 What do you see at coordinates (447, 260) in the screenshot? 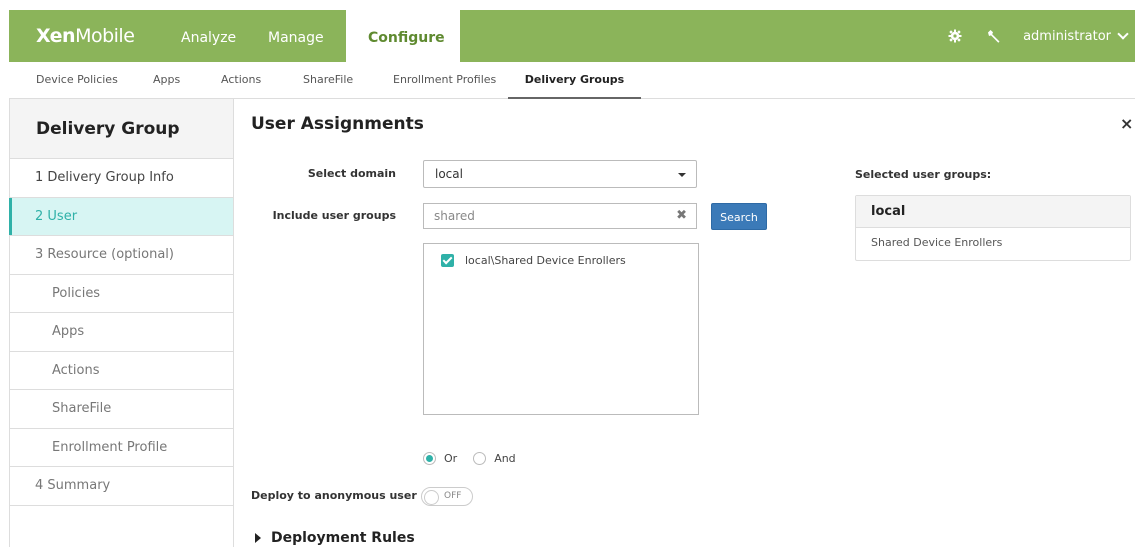
I see `checkbox-checked-icon` at bounding box center [447, 260].